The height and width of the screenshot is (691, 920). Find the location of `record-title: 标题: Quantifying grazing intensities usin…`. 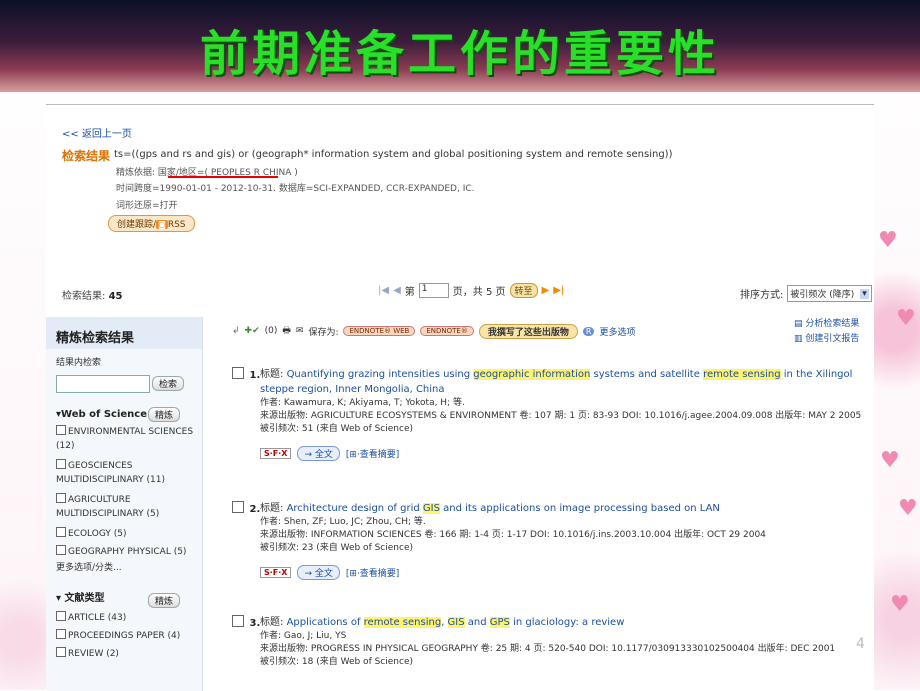

record-title: 标题: Quantifying grazing intensities usin… is located at coordinates (564, 382).